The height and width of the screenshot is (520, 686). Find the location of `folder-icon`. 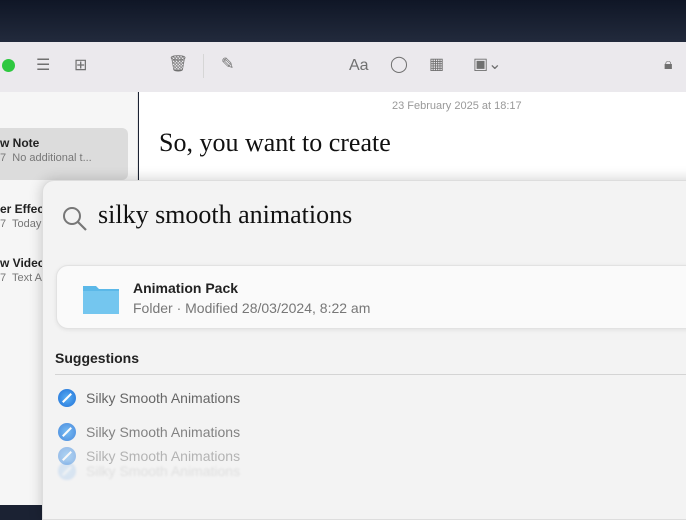

folder-icon is located at coordinates (101, 300).